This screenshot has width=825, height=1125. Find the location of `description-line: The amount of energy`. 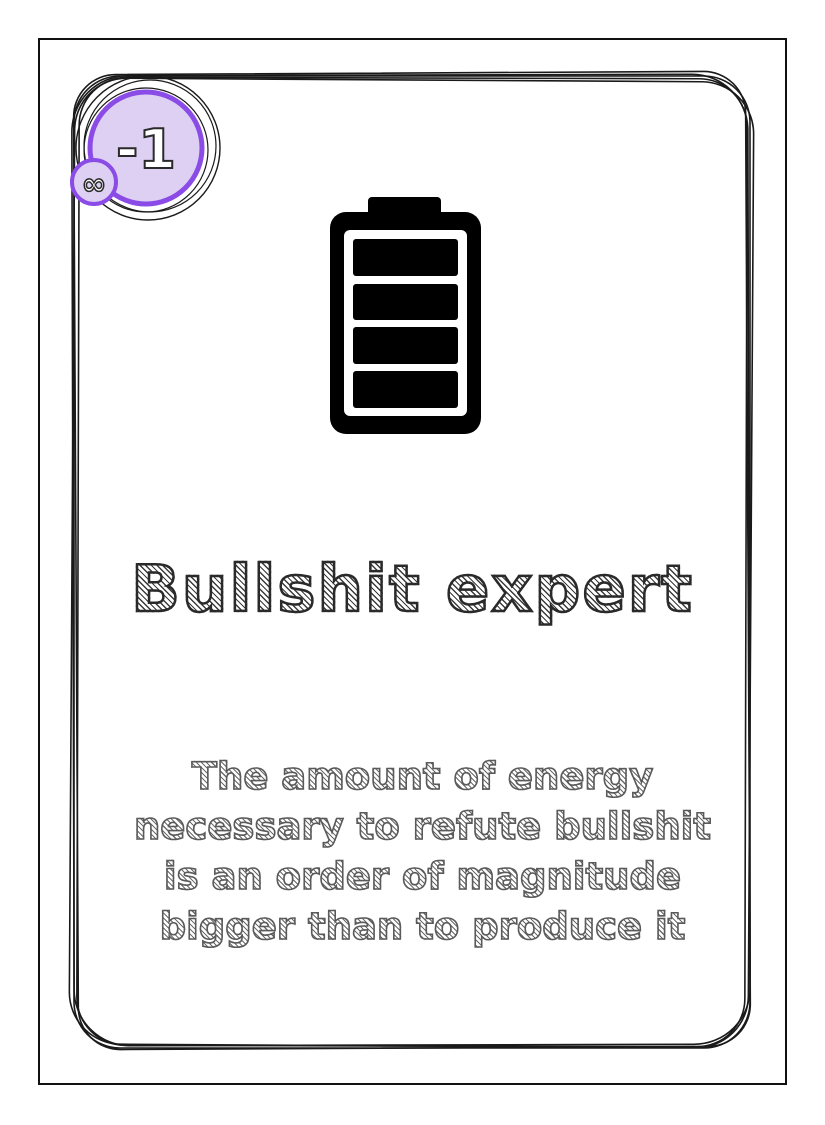

description-line: The amount of energy is located at coordinates (422, 776).